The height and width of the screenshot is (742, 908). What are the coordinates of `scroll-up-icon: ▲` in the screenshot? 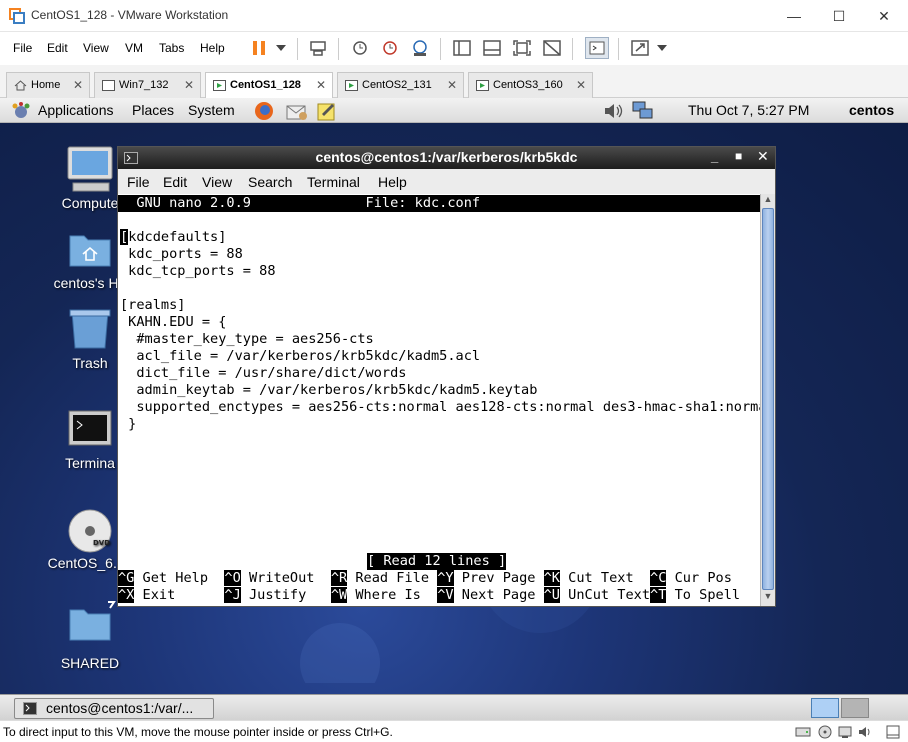 It's located at (768, 201).